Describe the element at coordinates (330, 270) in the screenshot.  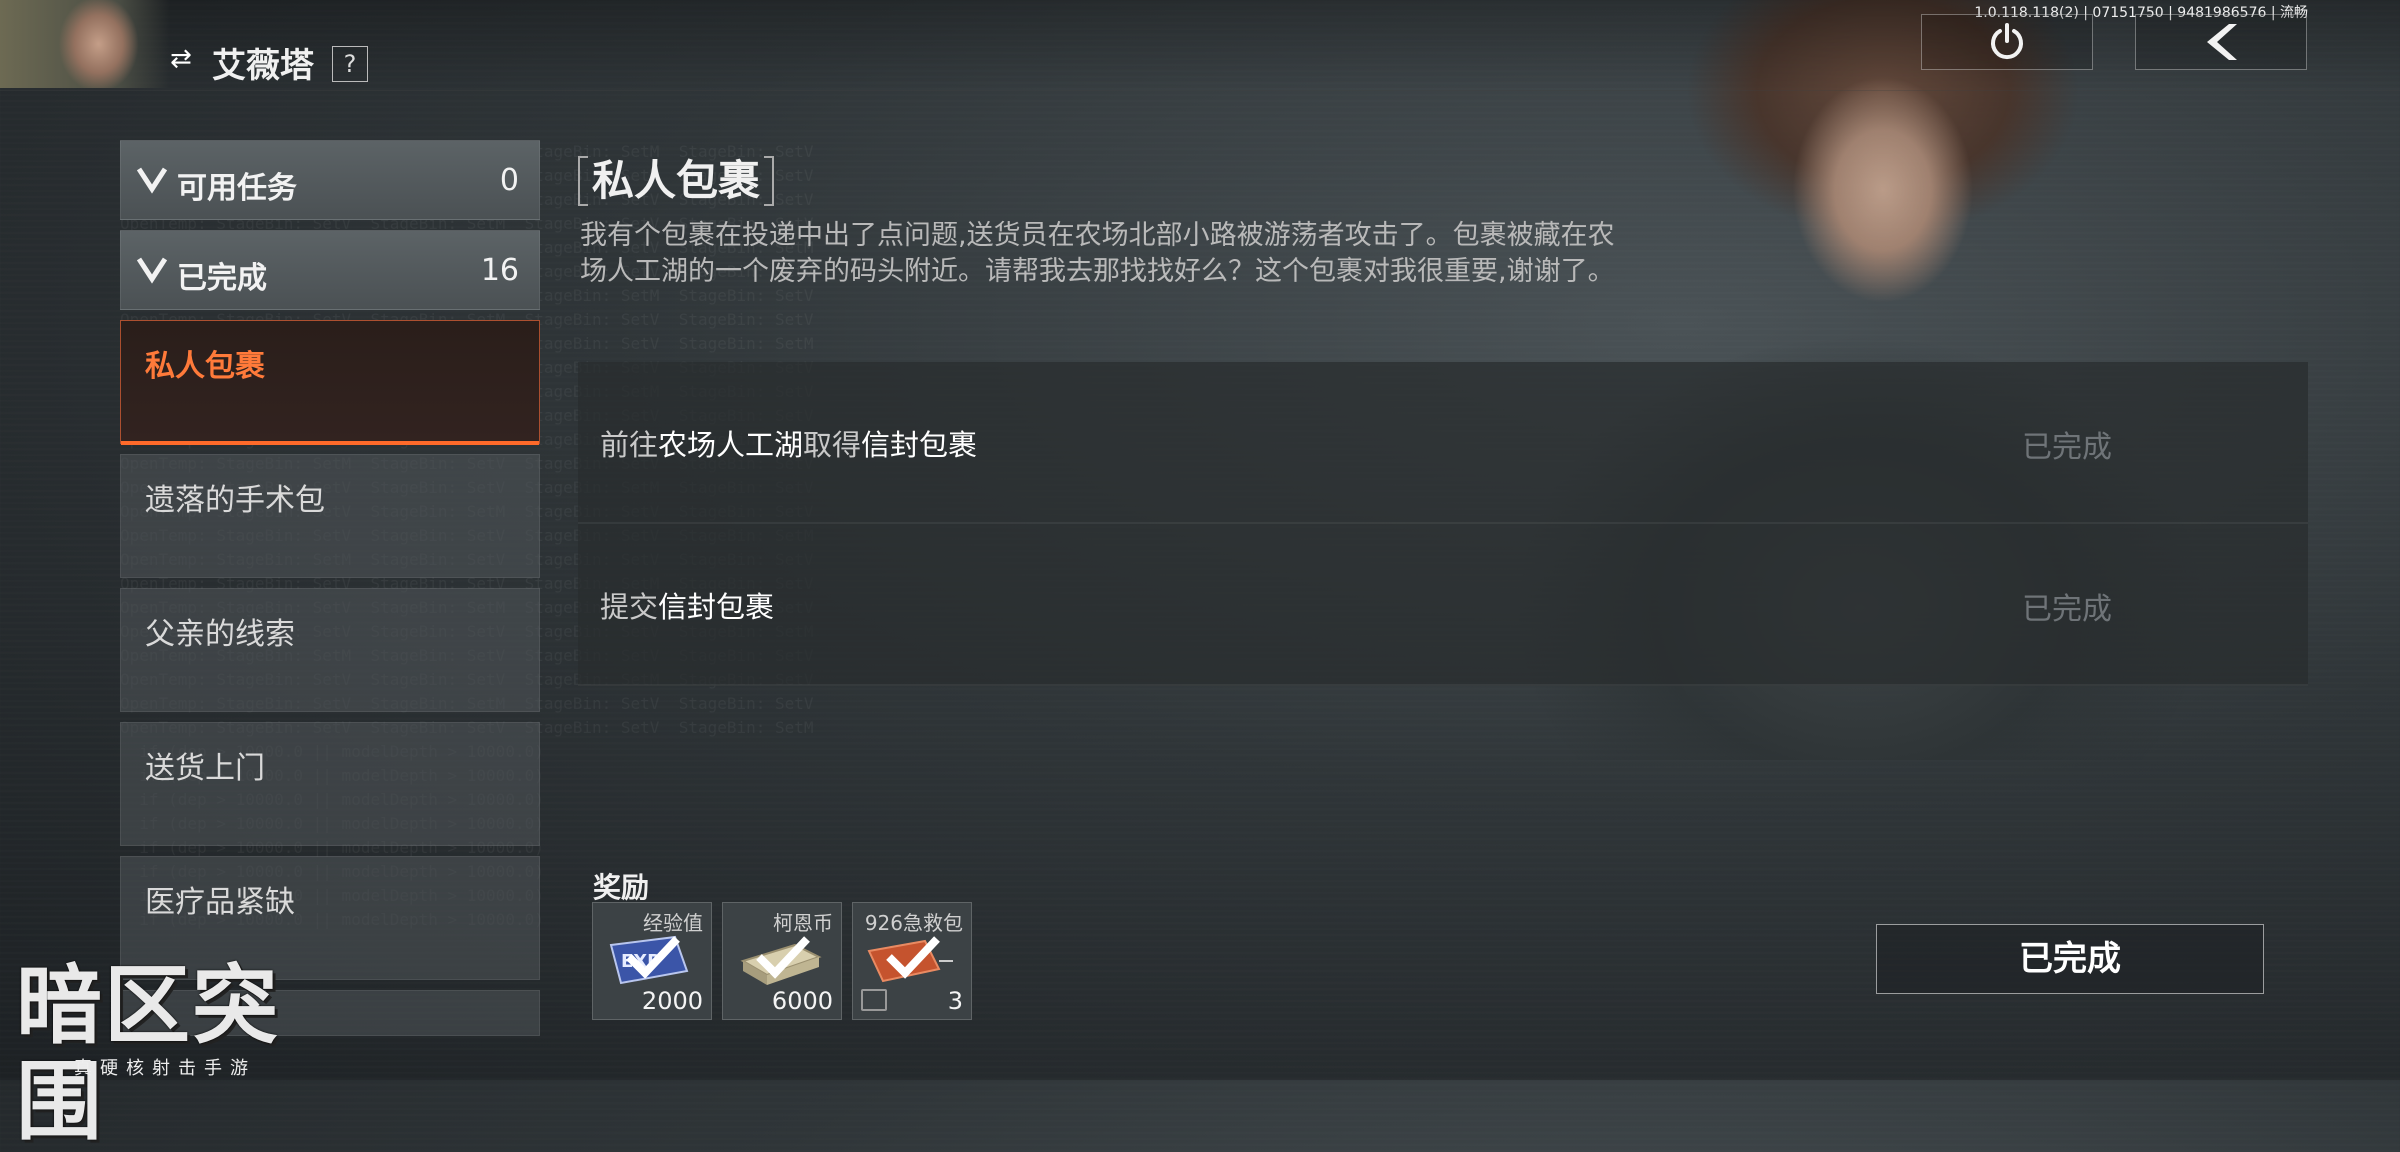
I see `category-completed: 已完成 16` at that location.